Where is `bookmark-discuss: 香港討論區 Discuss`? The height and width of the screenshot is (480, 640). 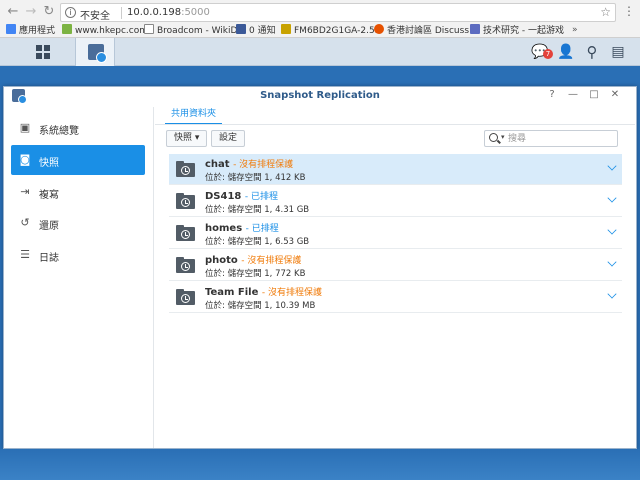 bookmark-discuss: 香港討論區 Discuss is located at coordinates (421, 30).